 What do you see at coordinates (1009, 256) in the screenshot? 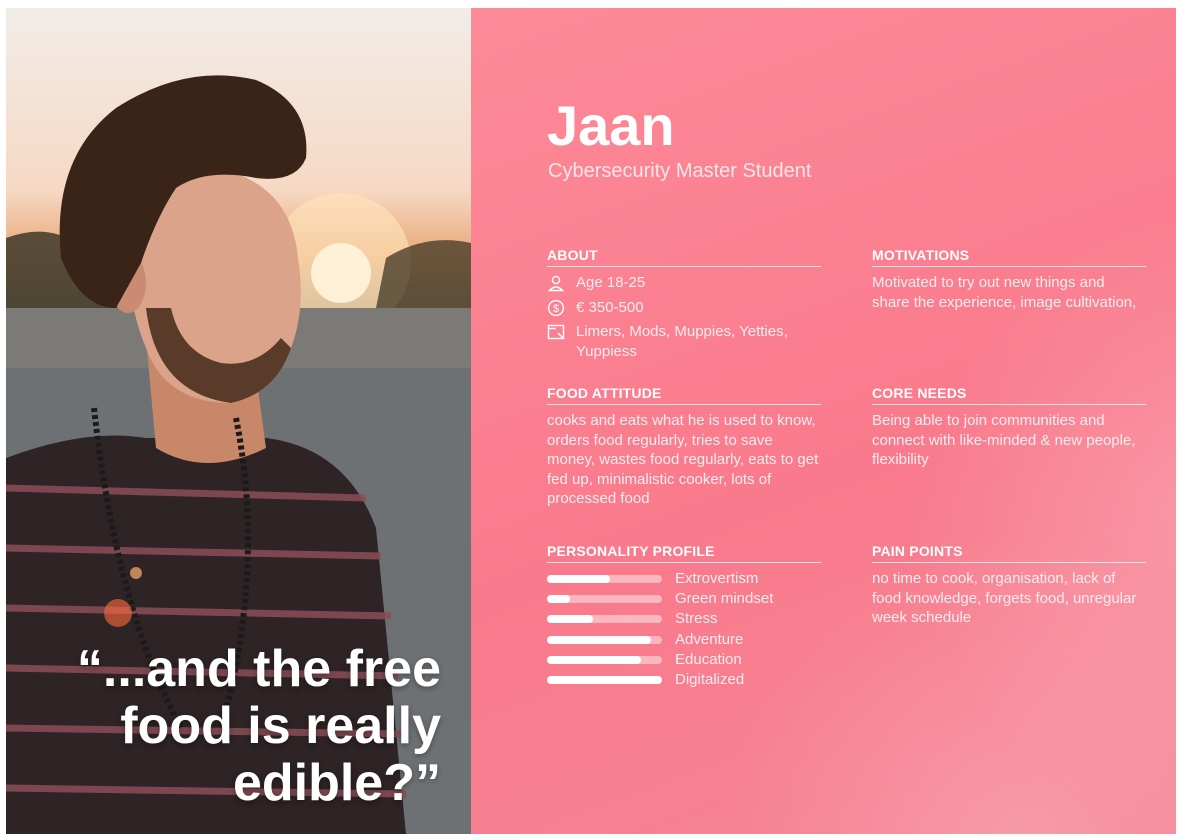
I see `motivations-title: MOTIVATIONS` at bounding box center [1009, 256].